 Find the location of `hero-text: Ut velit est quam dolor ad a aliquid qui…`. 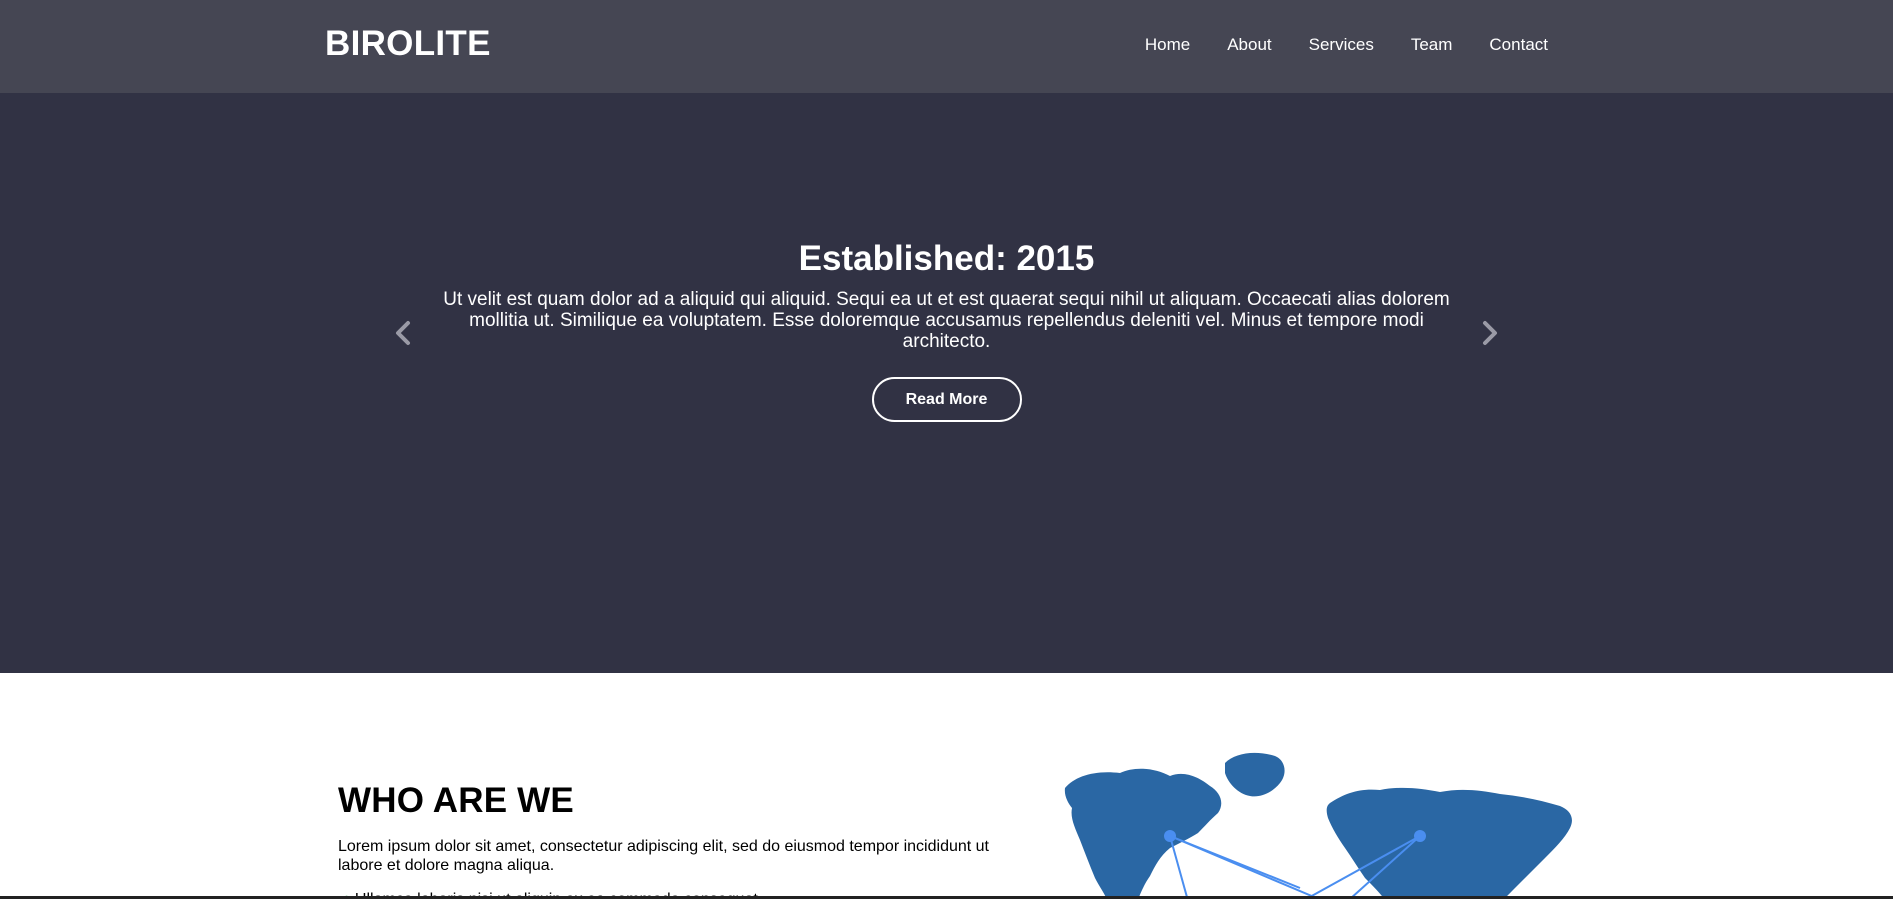

hero-text: Ut velit est quam dolor ad a aliquid qui… is located at coordinates (946, 320).